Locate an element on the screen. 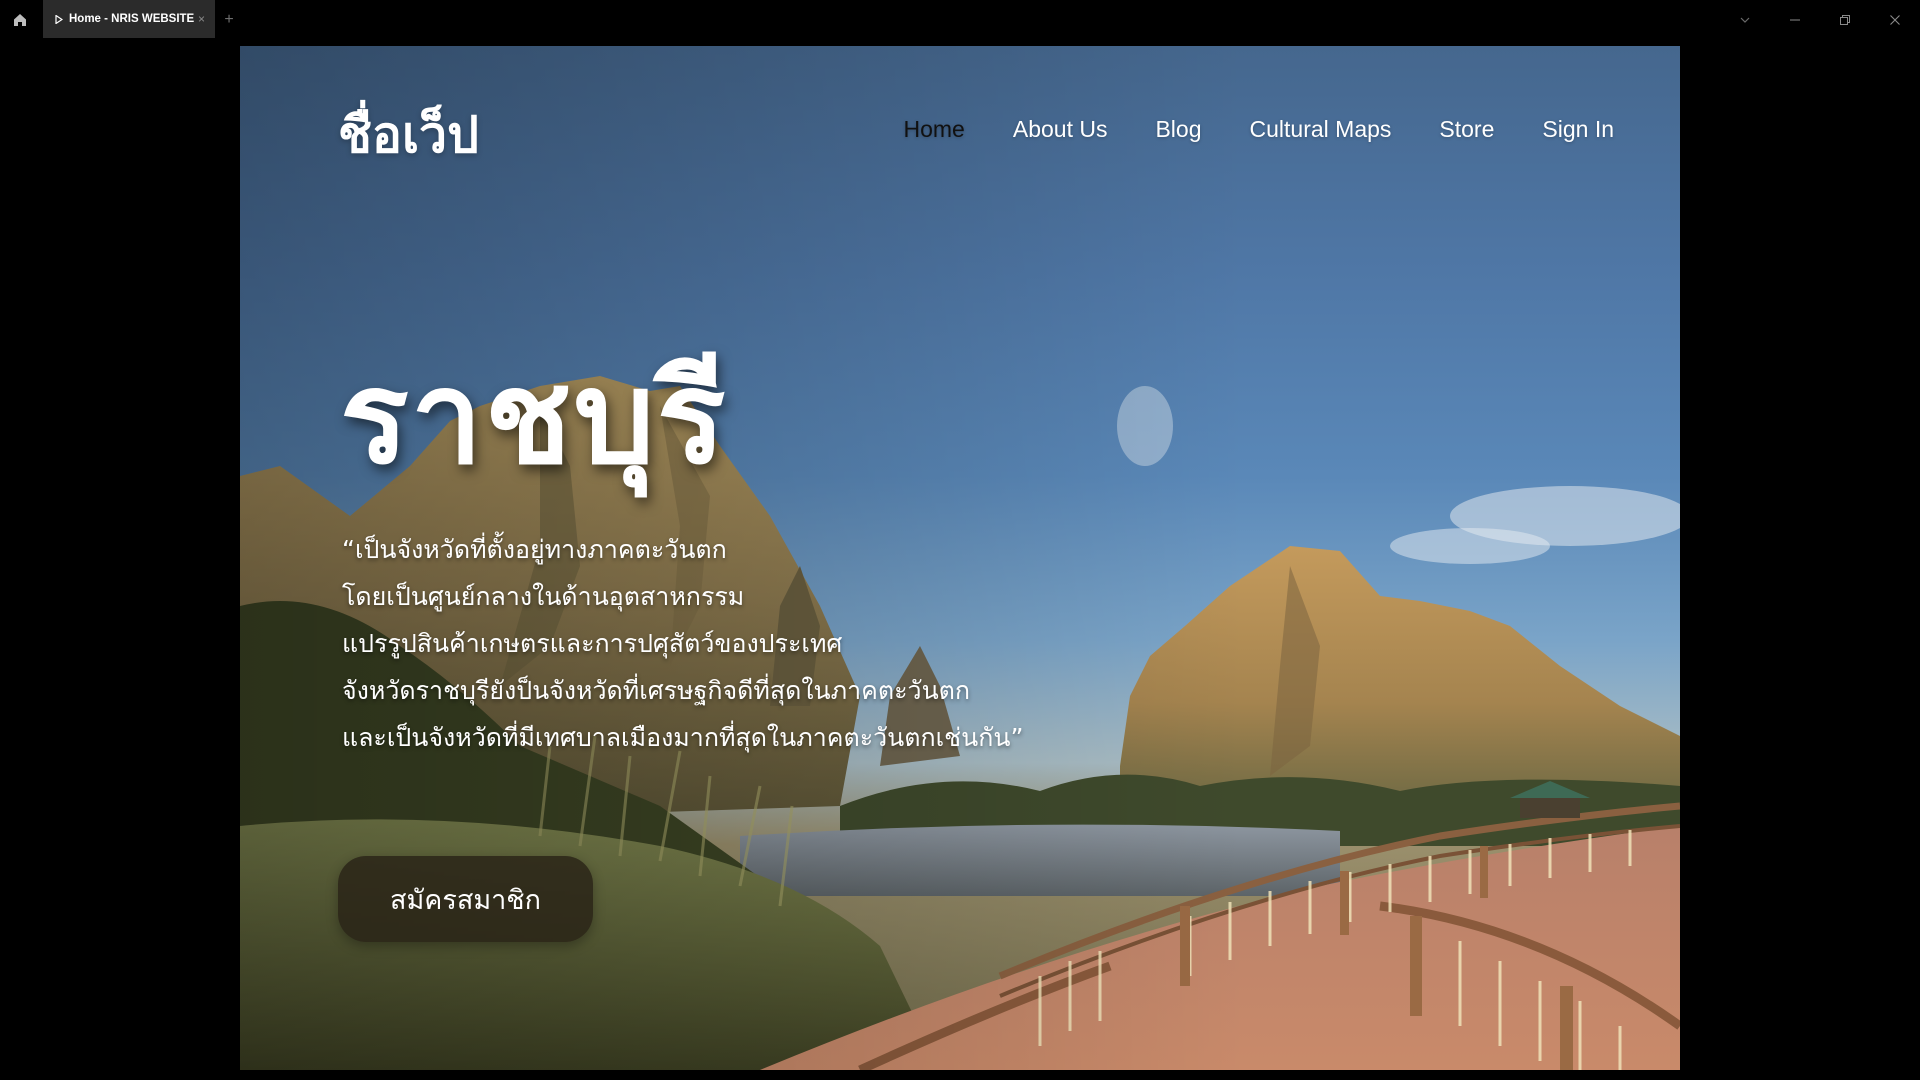  description-line: แปรรูปสินค้าเกษตรและการปศุสัตว์ของประเทศ is located at coordinates (592, 643).